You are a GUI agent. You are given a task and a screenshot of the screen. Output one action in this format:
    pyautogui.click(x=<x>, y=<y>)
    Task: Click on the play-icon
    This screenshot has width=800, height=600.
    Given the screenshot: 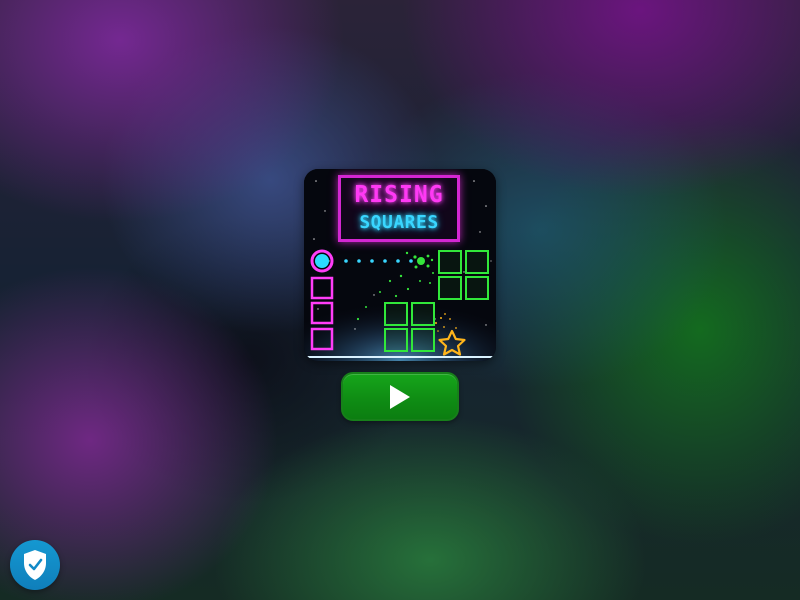 What is the action you would take?
    pyautogui.click(x=400, y=397)
    